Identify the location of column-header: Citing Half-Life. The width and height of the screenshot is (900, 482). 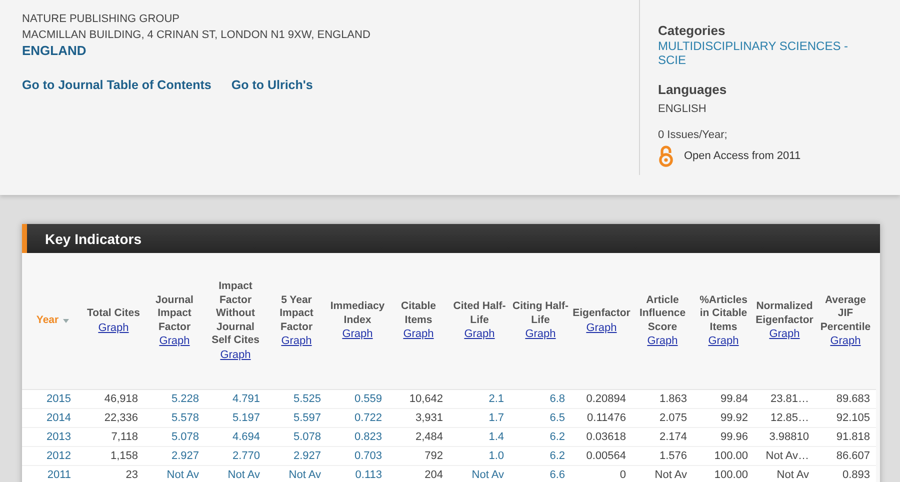
(541, 314).